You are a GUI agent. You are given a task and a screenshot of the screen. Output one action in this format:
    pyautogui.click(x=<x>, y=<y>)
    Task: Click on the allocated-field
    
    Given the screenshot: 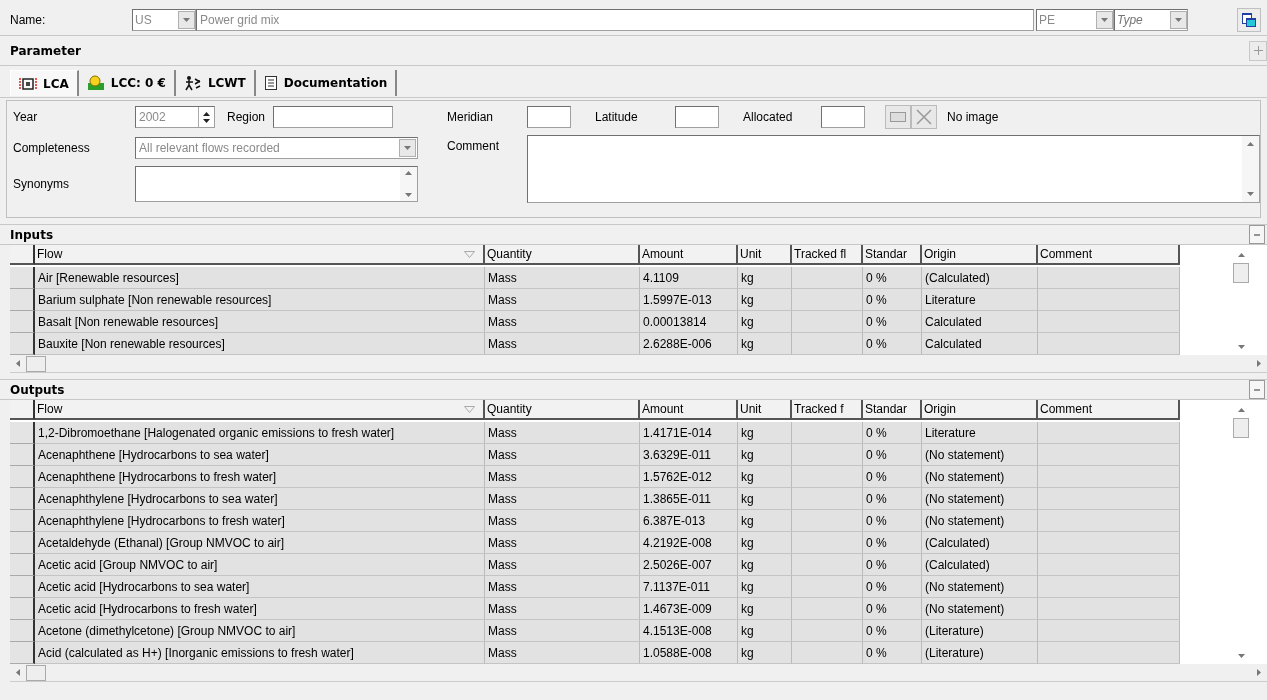 What is the action you would take?
    pyautogui.click(x=843, y=117)
    